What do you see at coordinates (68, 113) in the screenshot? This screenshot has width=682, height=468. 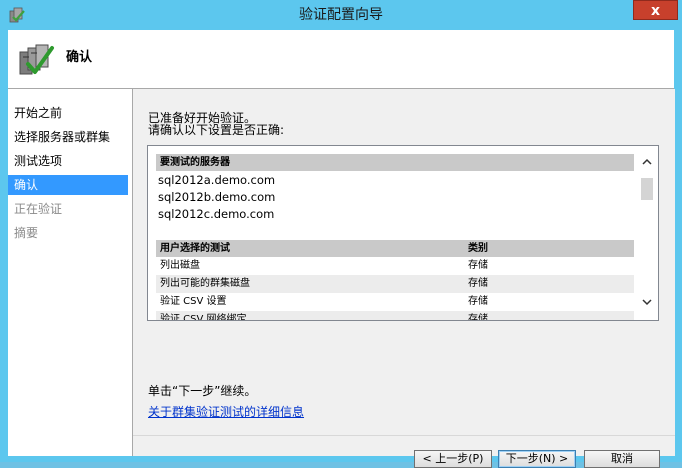 I see `nav-item-before-you-begin: 开始之前` at bounding box center [68, 113].